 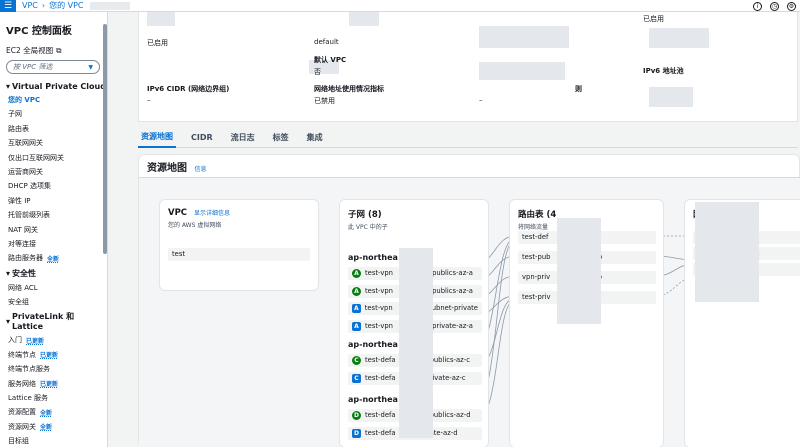 I want to click on sidebar-section-header: ▾ PrivateLink 和 Lattice, so click(x=56, y=321).